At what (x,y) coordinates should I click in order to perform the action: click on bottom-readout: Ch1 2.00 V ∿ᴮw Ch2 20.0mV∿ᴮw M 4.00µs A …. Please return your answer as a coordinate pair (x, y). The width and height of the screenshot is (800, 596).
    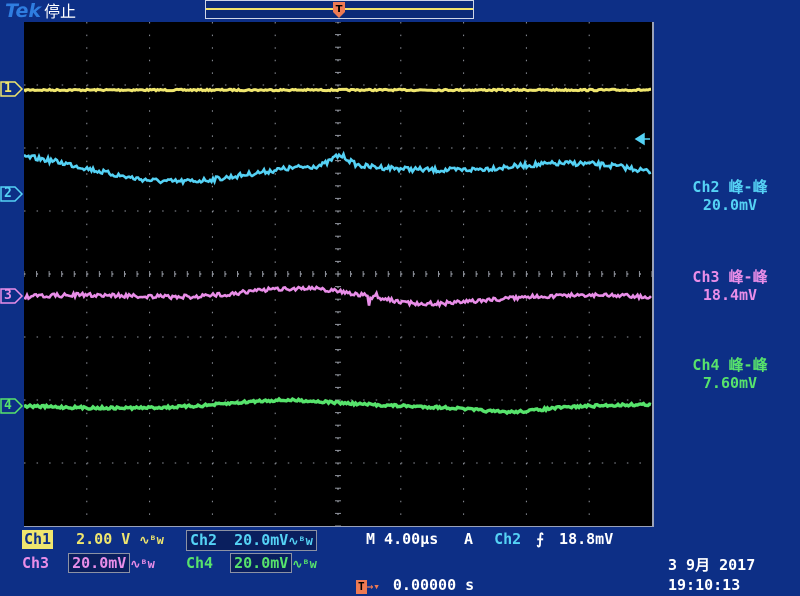
    Looking at the image, I should click on (400, 561).